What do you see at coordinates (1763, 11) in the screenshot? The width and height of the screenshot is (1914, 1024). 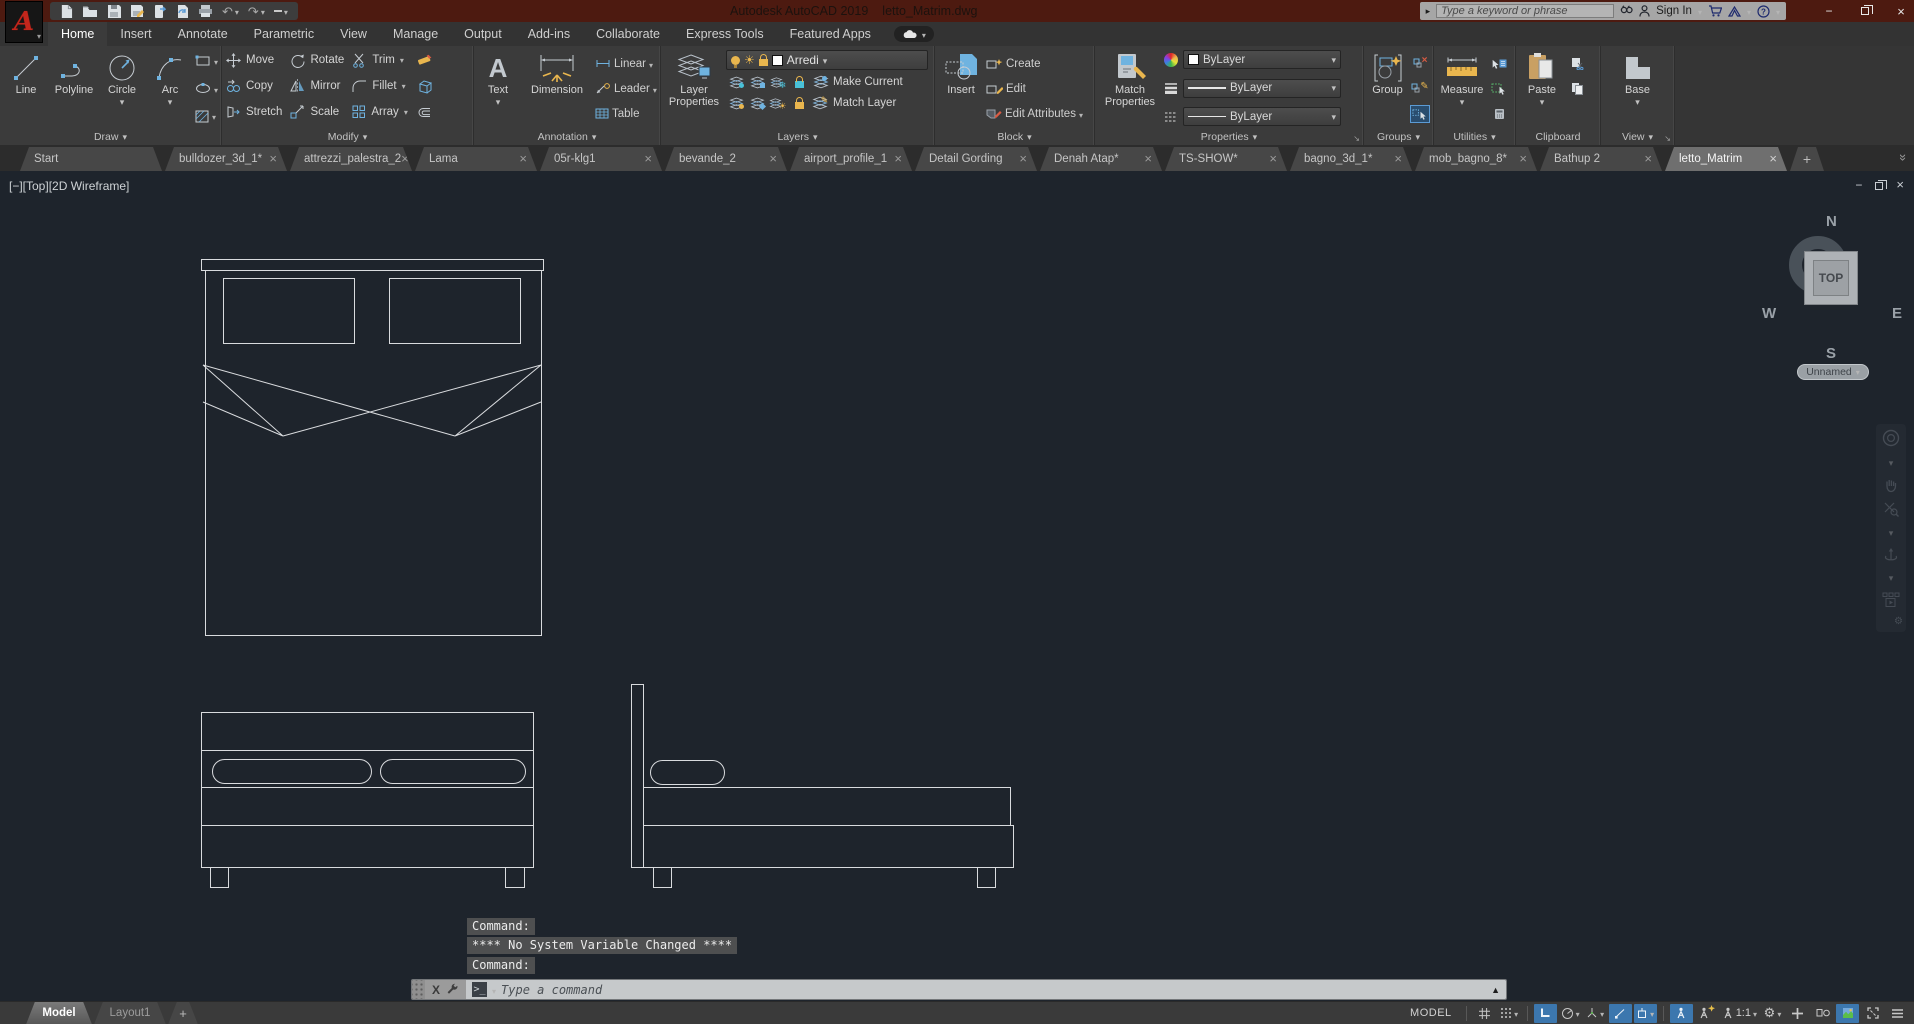 I see `help-icon: ?` at bounding box center [1763, 11].